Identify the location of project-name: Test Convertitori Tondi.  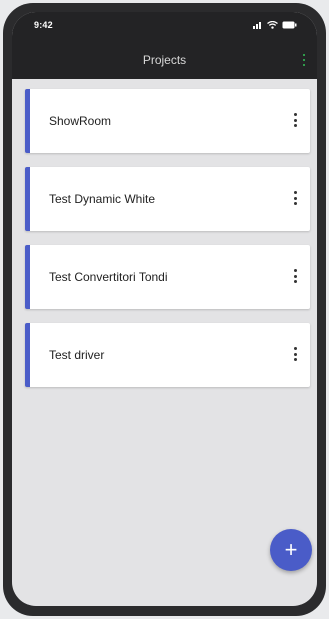
(108, 277).